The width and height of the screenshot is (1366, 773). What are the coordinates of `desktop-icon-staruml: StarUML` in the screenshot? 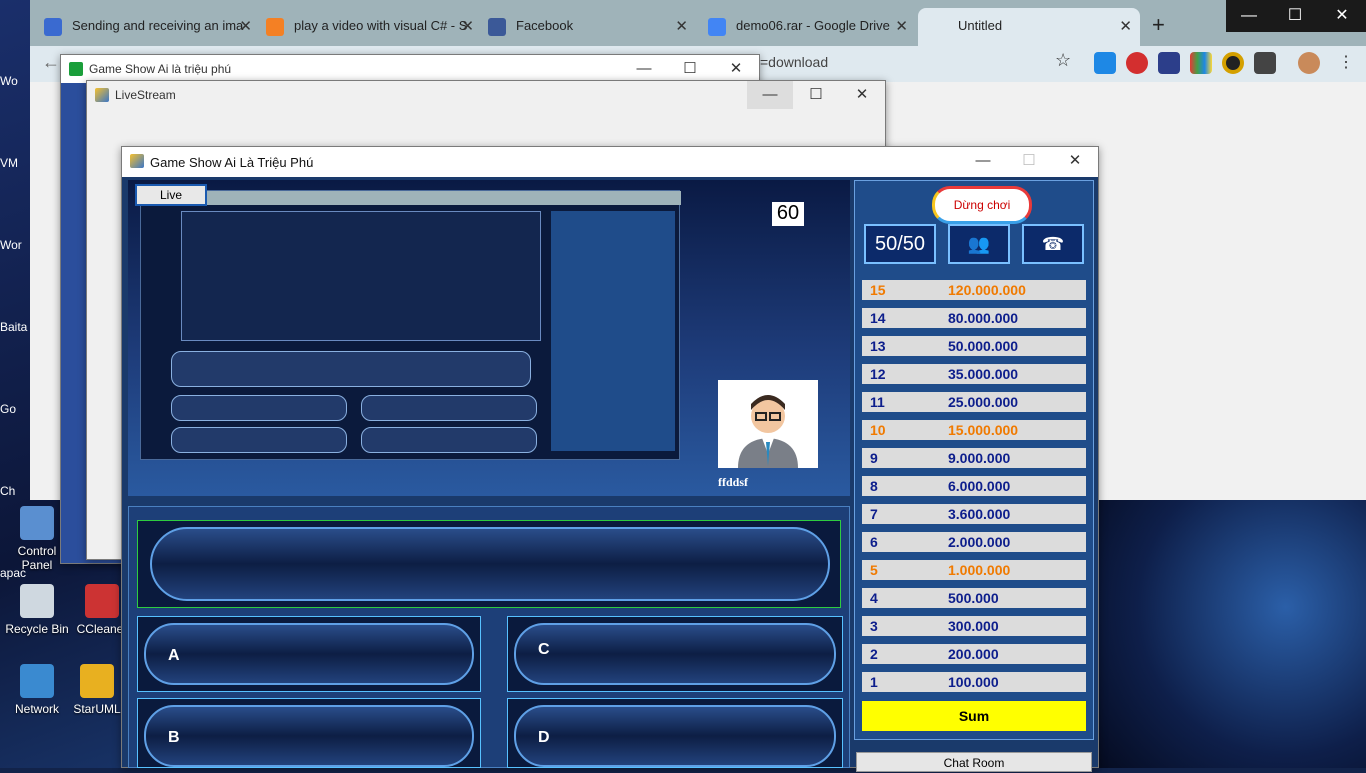 It's located at (97, 690).